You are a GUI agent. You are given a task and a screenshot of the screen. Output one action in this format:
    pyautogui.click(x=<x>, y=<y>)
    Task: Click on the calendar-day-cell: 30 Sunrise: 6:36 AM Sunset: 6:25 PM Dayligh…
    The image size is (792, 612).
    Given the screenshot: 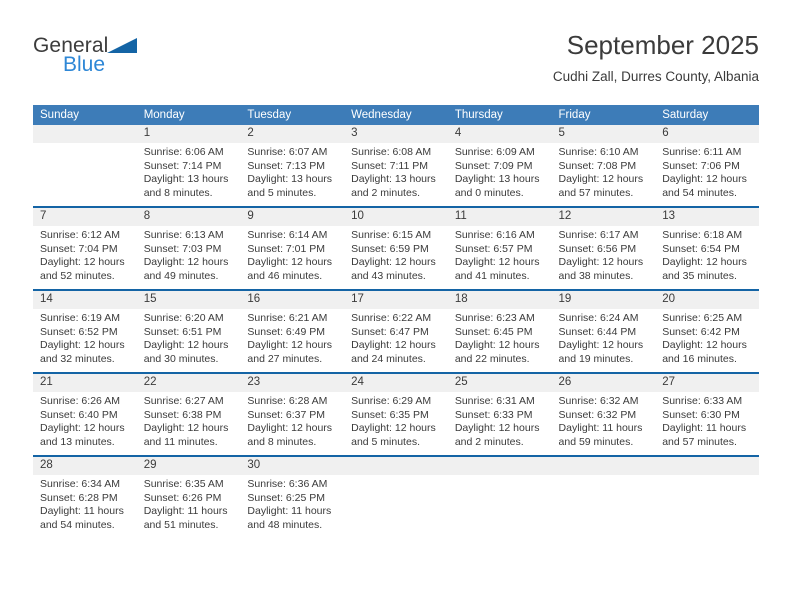 What is the action you would take?
    pyautogui.click(x=292, y=497)
    